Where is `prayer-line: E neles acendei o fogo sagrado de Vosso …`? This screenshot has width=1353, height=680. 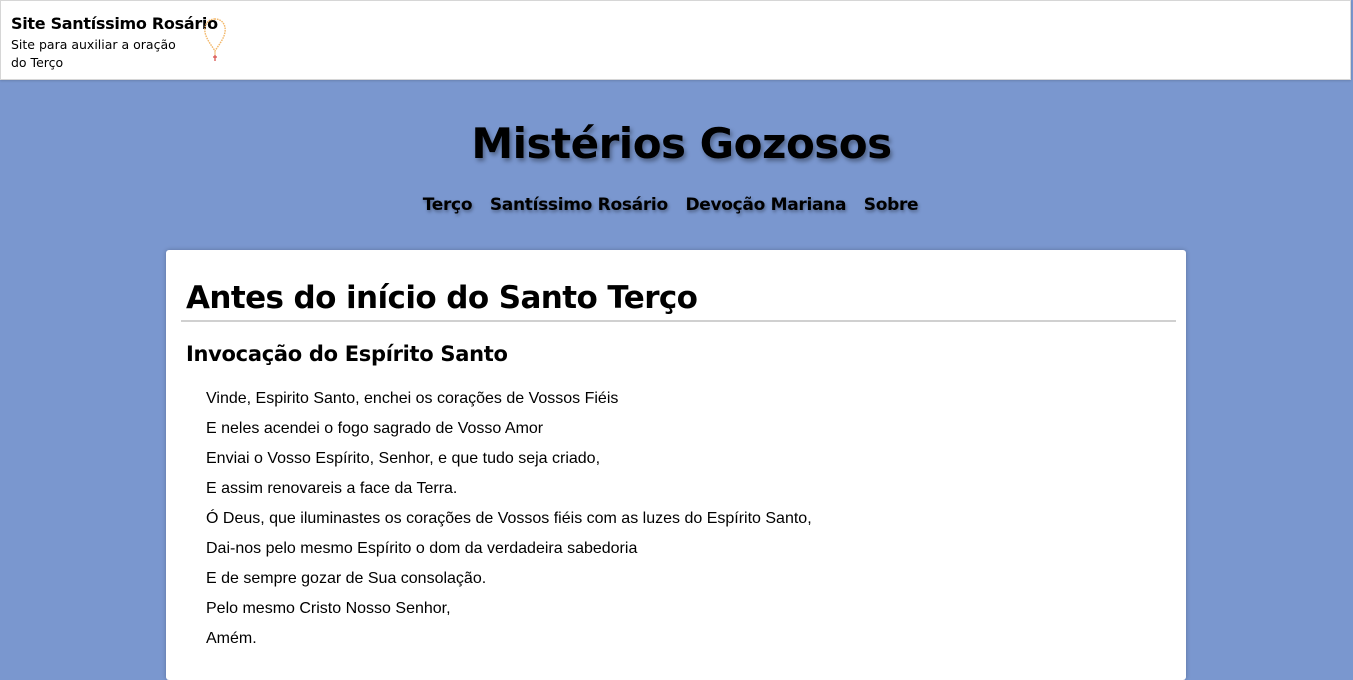
prayer-line: E neles acendei o fogo sagrado de Vosso … is located at coordinates (375, 428).